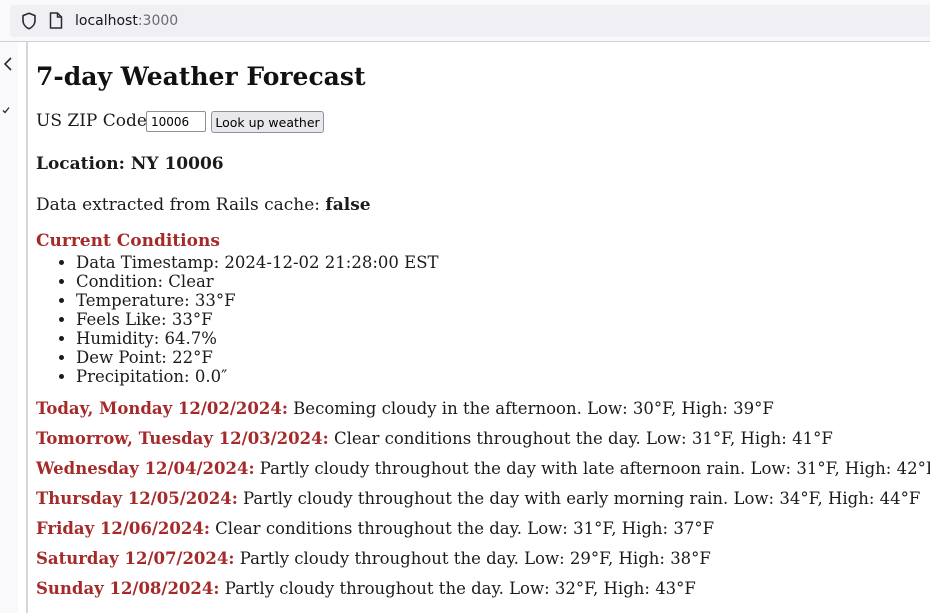 This screenshot has width=930, height=613. What do you see at coordinates (257, 338) in the screenshot?
I see `list-item: Humidity: 64.7%` at bounding box center [257, 338].